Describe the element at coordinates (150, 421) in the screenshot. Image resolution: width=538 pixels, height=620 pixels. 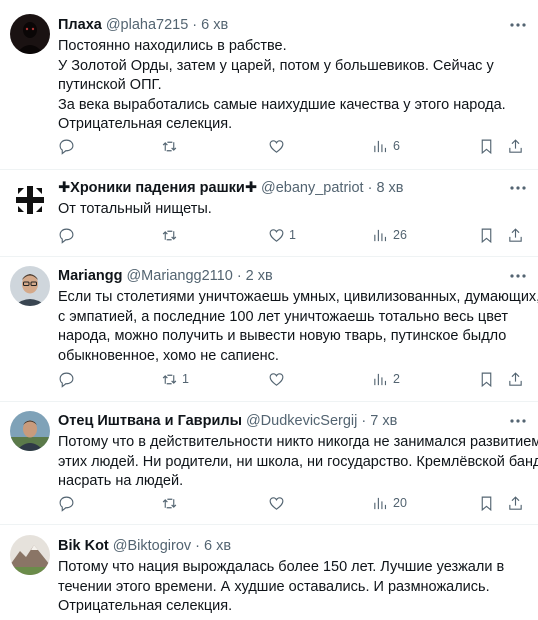
I see `author-name: Отец Иштвана и Гаврилы` at that location.